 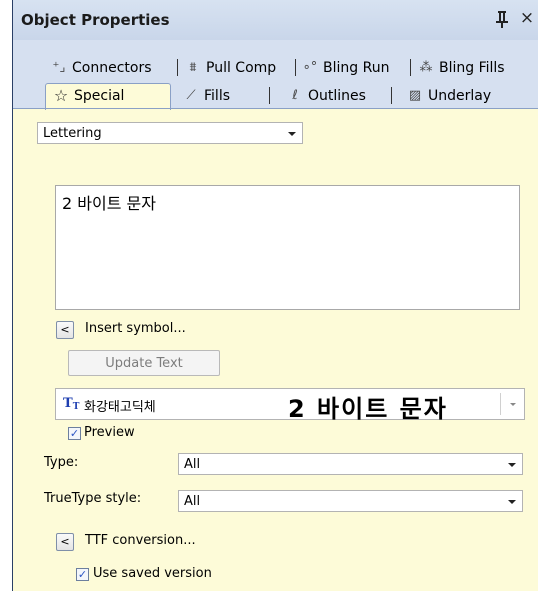 What do you see at coordinates (193, 67) in the screenshot?
I see `pull-comp-icon: ⩩` at bounding box center [193, 67].